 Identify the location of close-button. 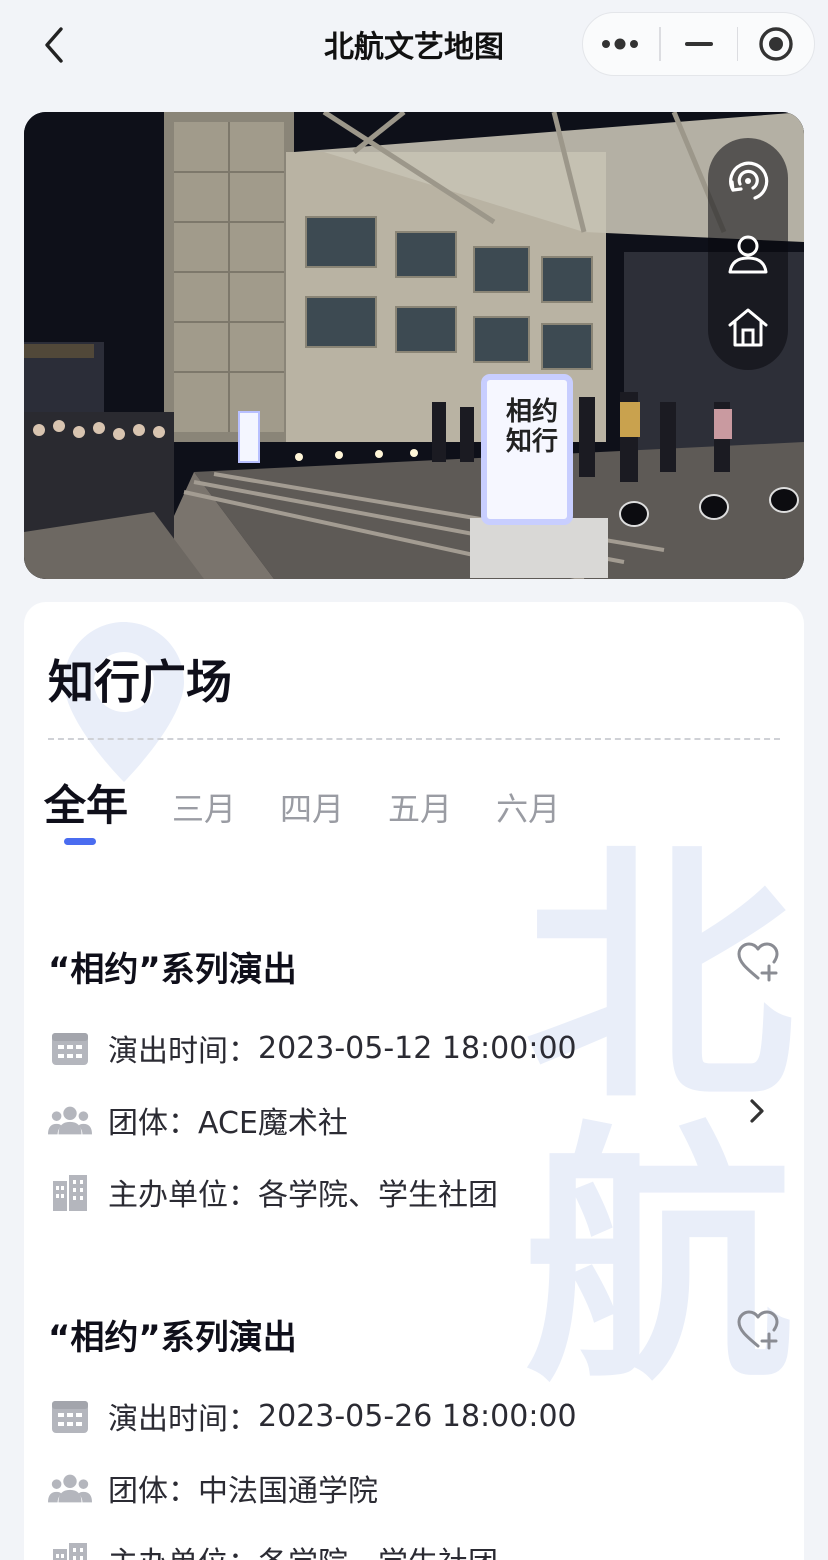
(776, 44).